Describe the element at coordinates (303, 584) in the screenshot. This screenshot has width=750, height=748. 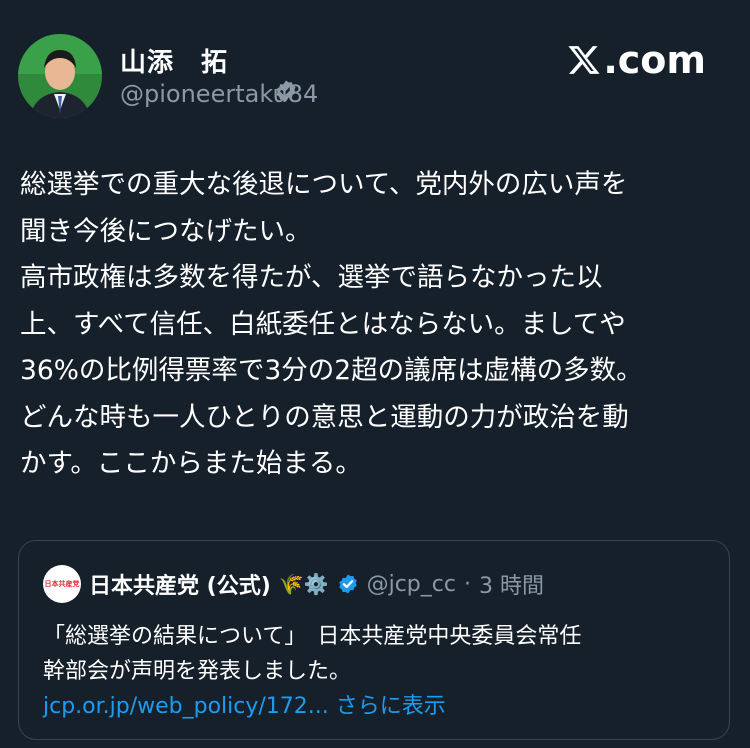
I see `rice-gear-emoji-icons: 🌾⚙️` at that location.